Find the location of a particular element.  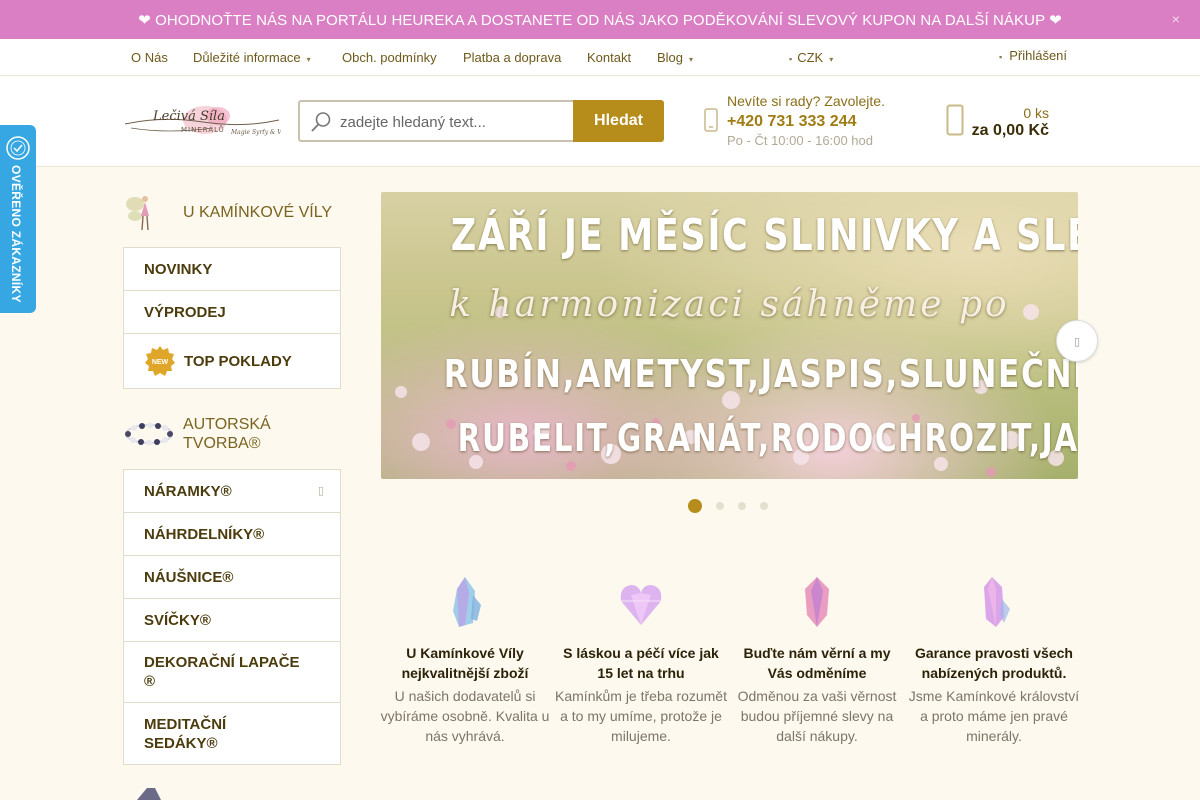

currency-selector: ▪ CZK ▾ is located at coordinates (811, 57).